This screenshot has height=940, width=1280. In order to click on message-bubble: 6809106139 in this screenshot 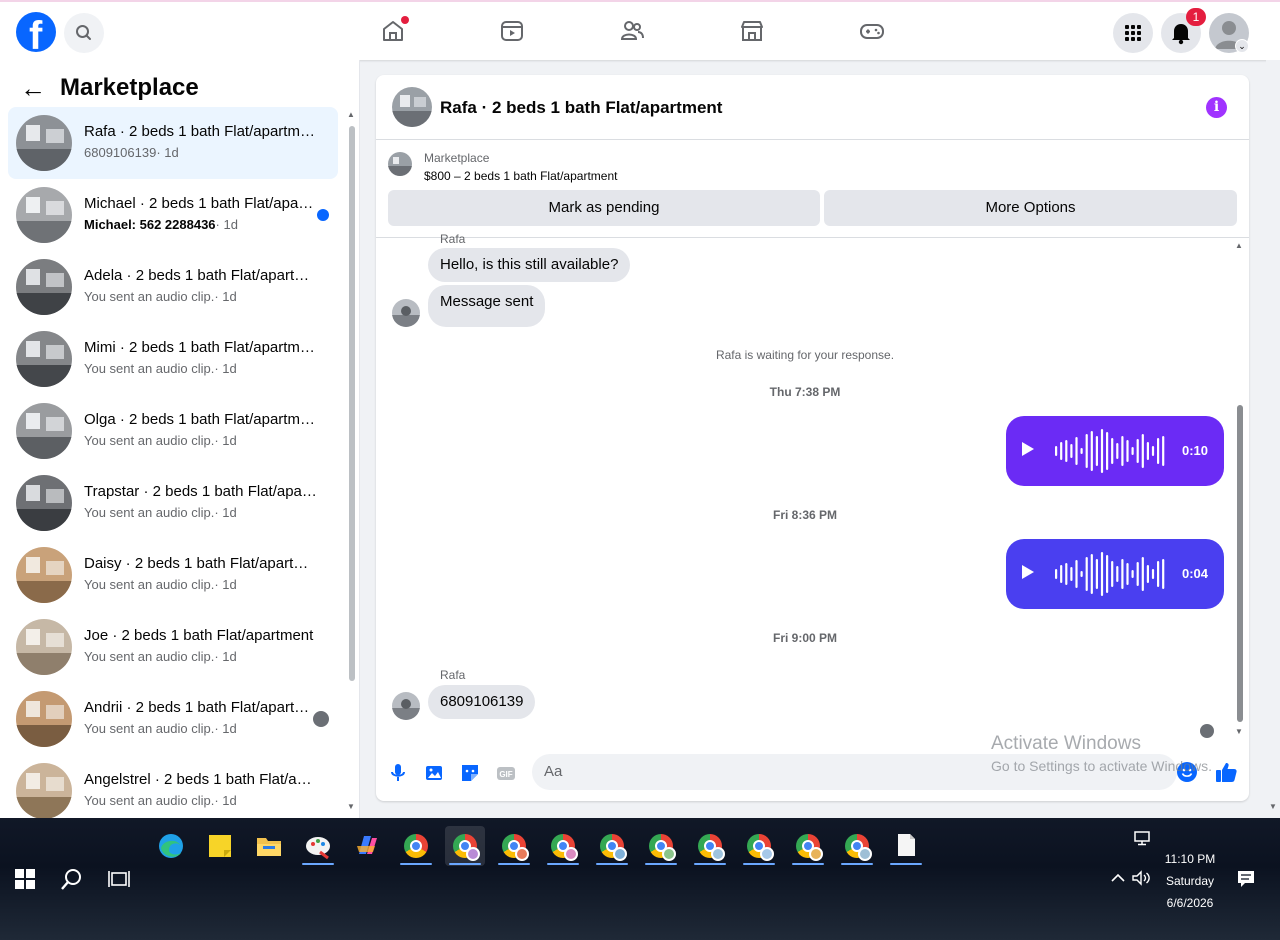, I will do `click(482, 702)`.